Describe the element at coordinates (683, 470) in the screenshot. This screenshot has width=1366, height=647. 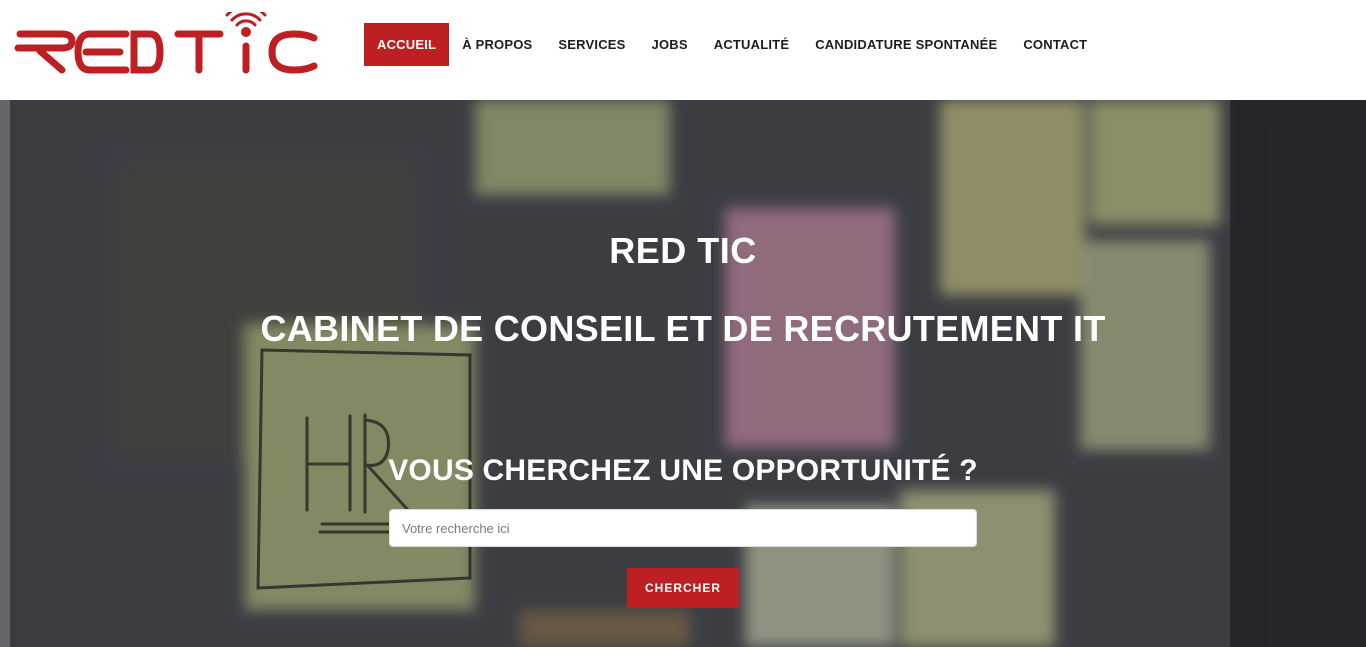
I see `search-heading: VOUS CHERCHEZ UNE OPPORTUNITÉ ?` at that location.